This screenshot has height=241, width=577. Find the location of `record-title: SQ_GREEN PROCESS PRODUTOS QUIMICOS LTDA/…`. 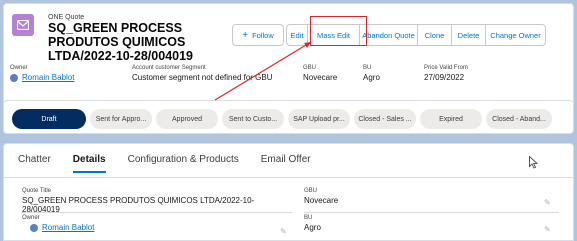

record-title: SQ_GREEN PROCESS PRODUTOS QUIMICOS LTDA/… is located at coordinates (120, 42).